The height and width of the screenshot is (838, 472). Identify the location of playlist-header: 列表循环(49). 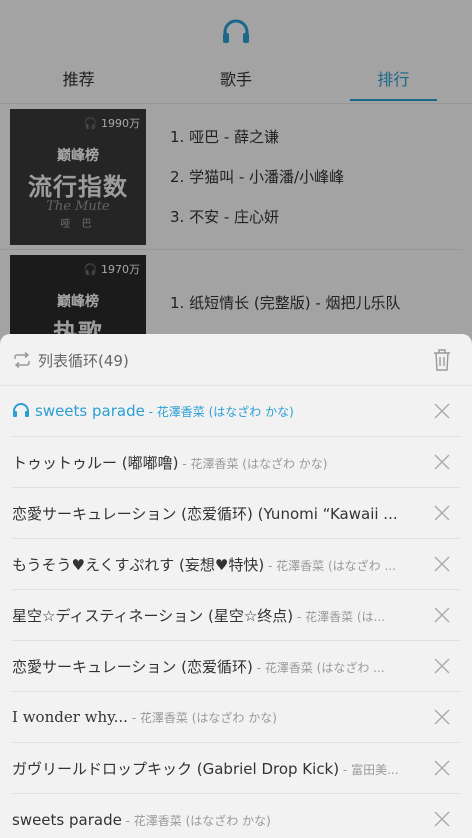
(236, 360).